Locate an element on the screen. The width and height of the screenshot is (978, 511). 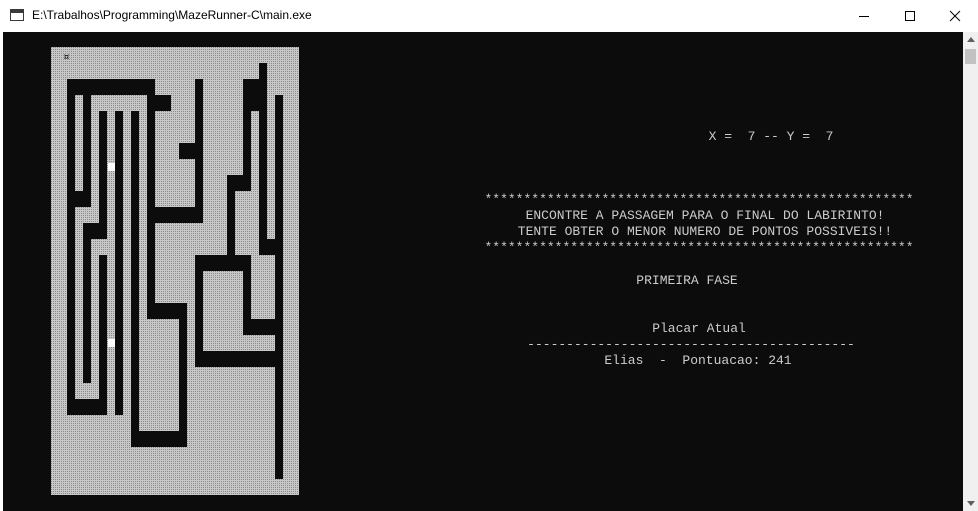
close-button is located at coordinates (955, 16).